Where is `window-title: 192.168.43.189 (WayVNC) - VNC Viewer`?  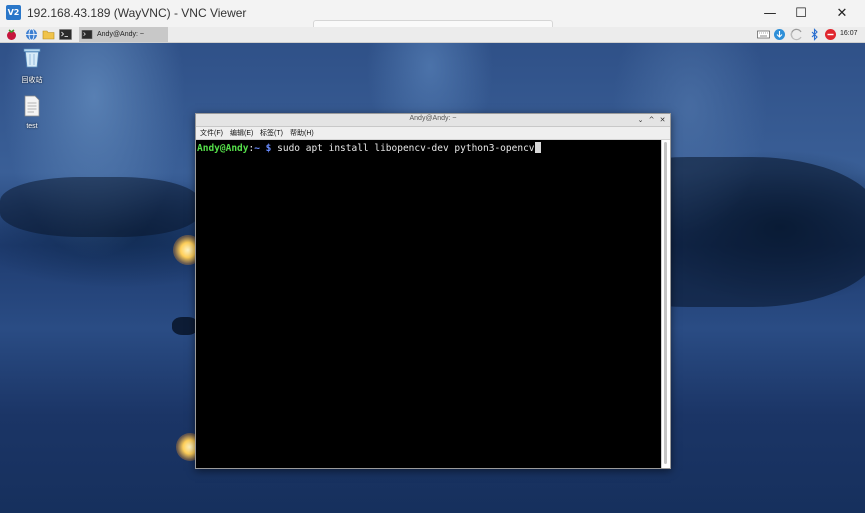 window-title: 192.168.43.189 (WayVNC) - VNC Viewer is located at coordinates (137, 13).